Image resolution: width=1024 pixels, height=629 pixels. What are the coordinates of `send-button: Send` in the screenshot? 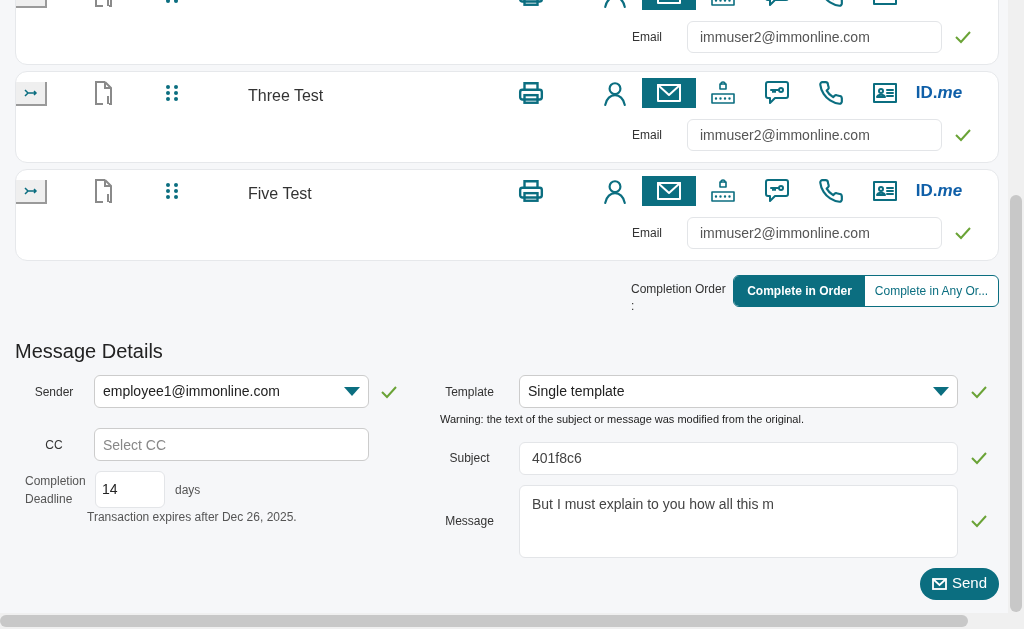 It's located at (959, 583).